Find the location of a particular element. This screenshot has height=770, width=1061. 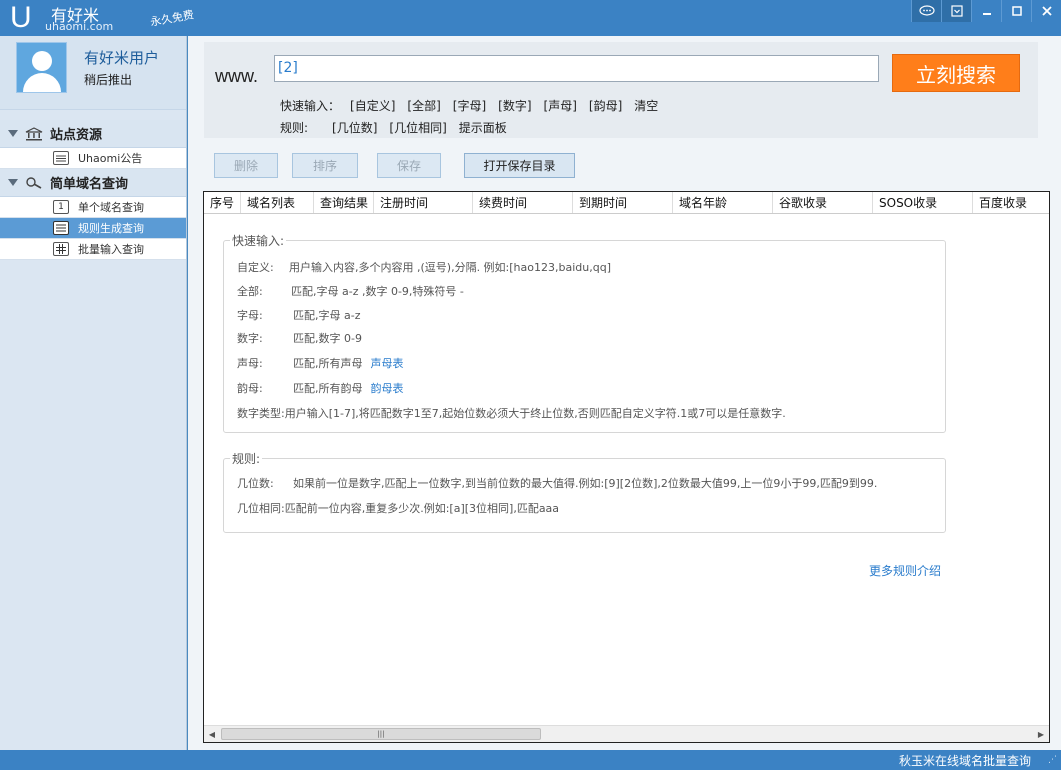

status-text: 秋玉米在线域名批量查询 is located at coordinates (964, 761).